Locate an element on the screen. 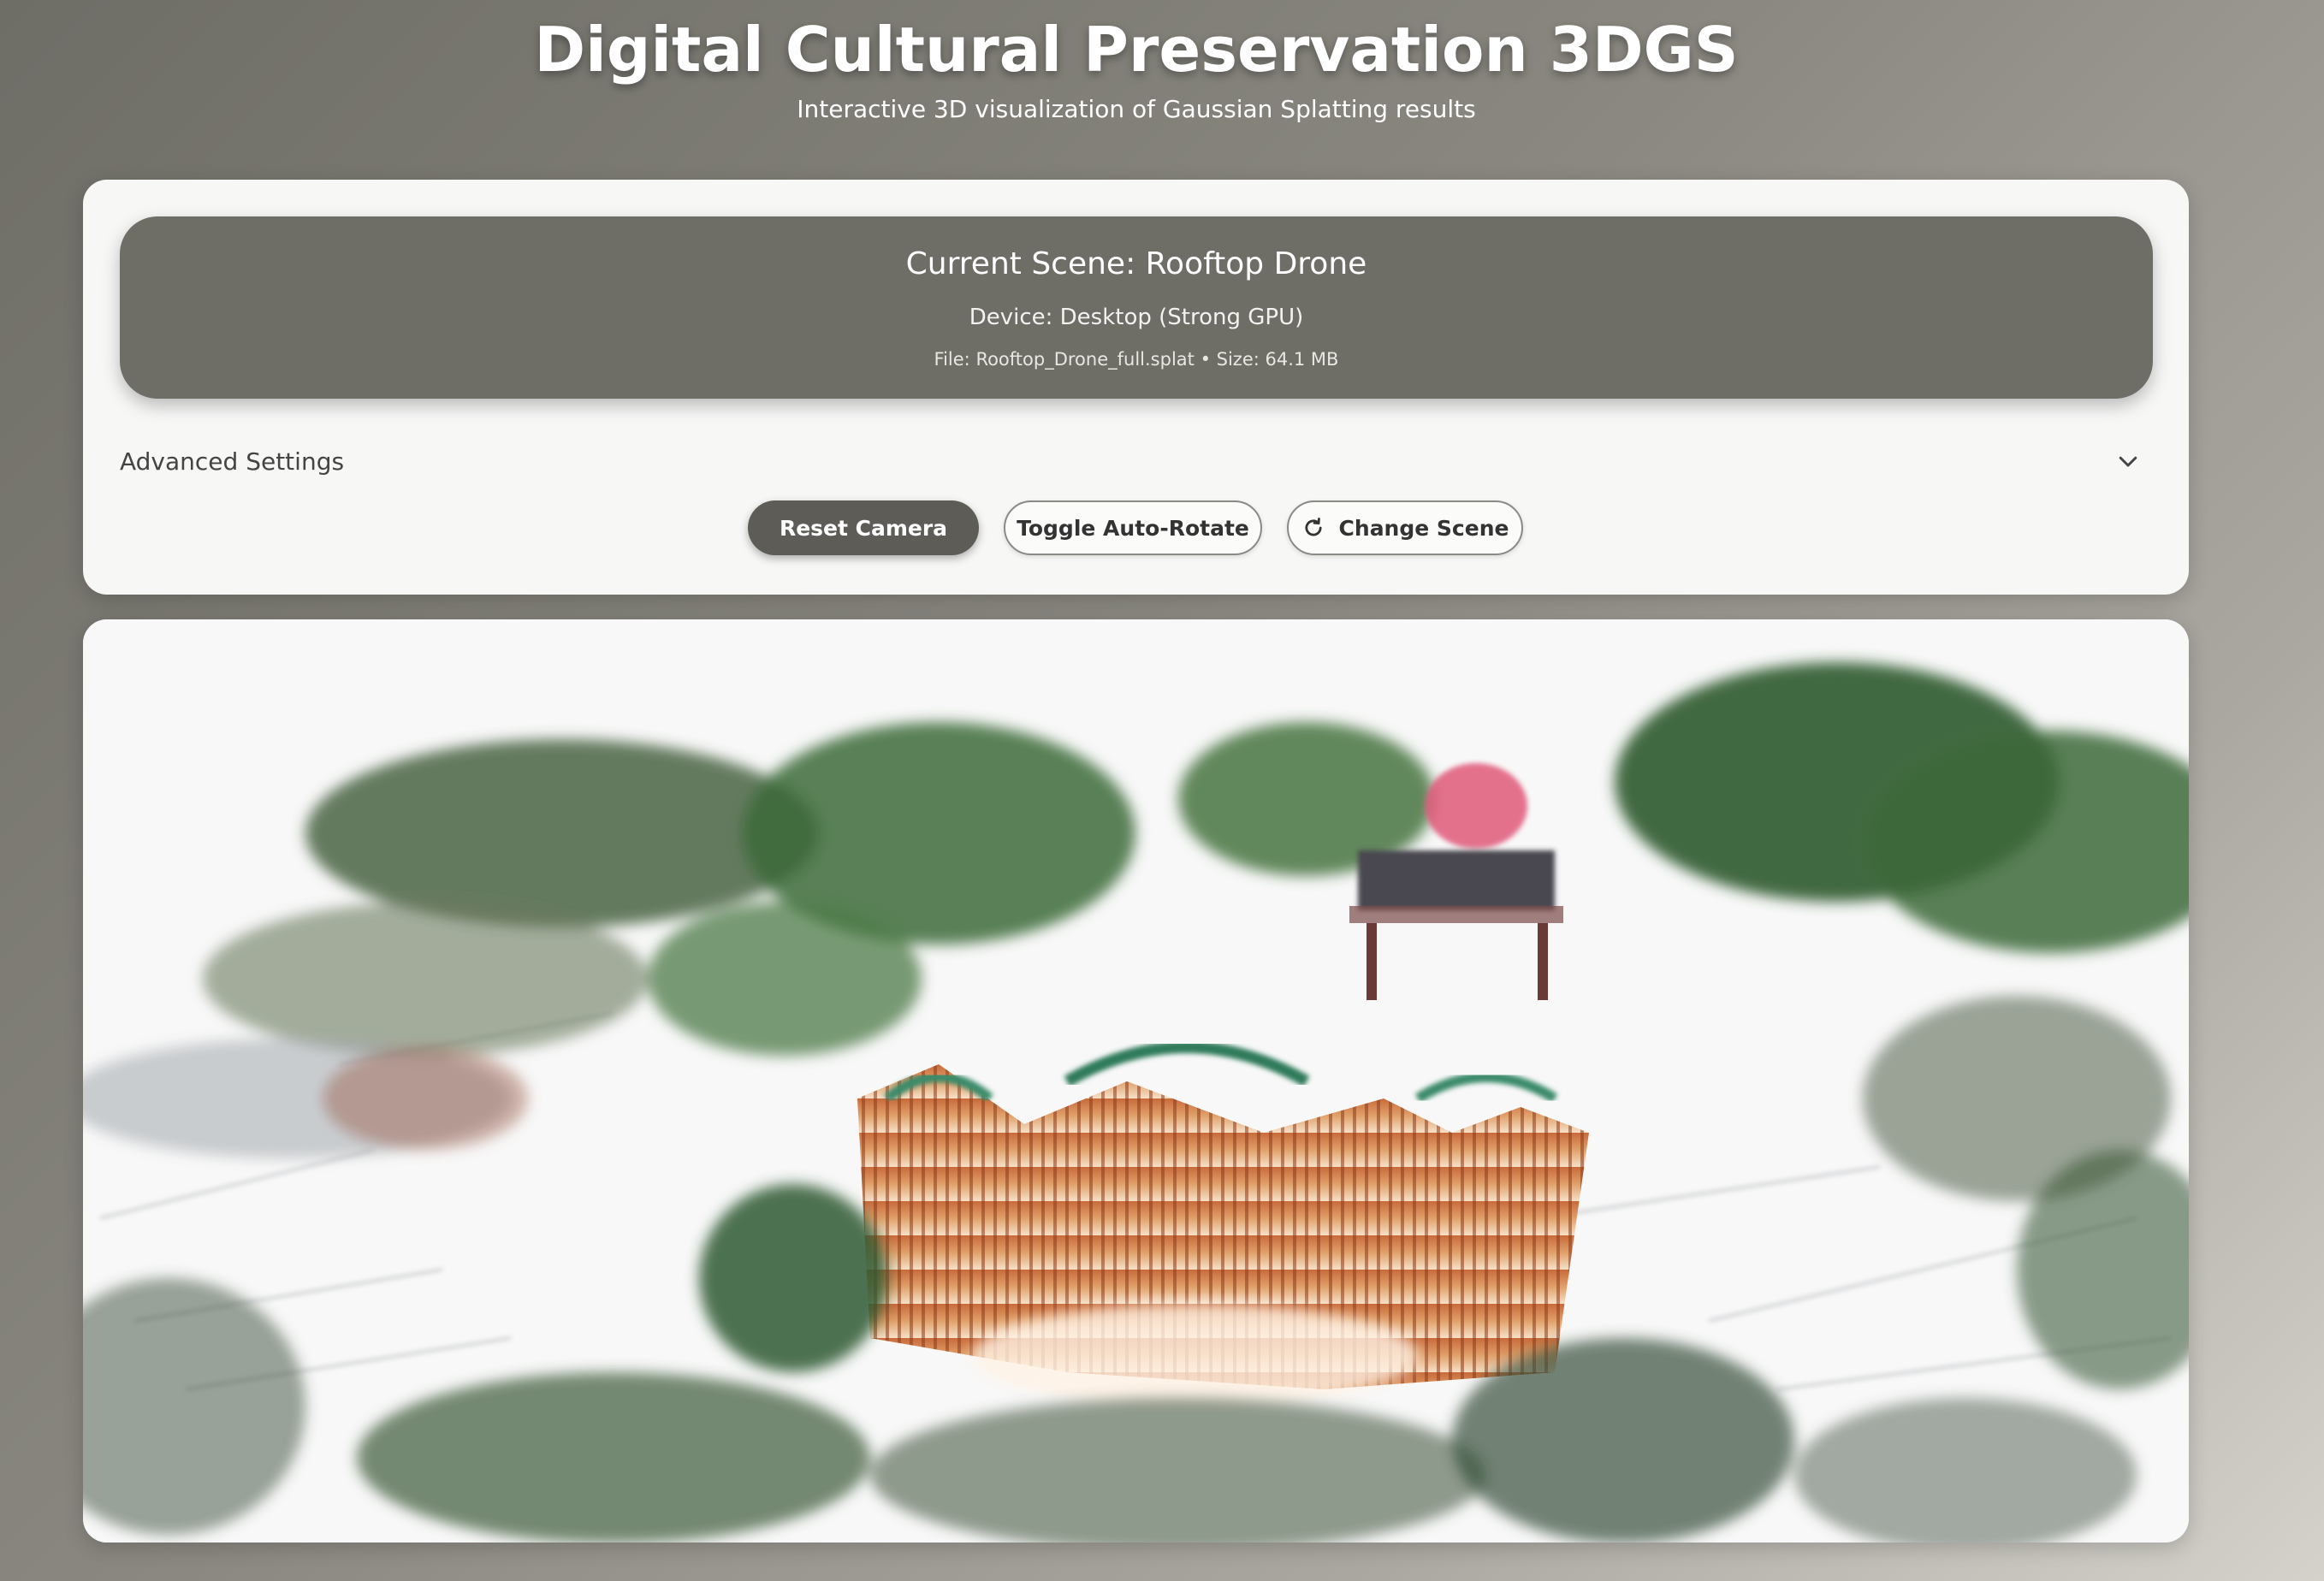  reset-camera-button: Reset Camera is located at coordinates (863, 528).